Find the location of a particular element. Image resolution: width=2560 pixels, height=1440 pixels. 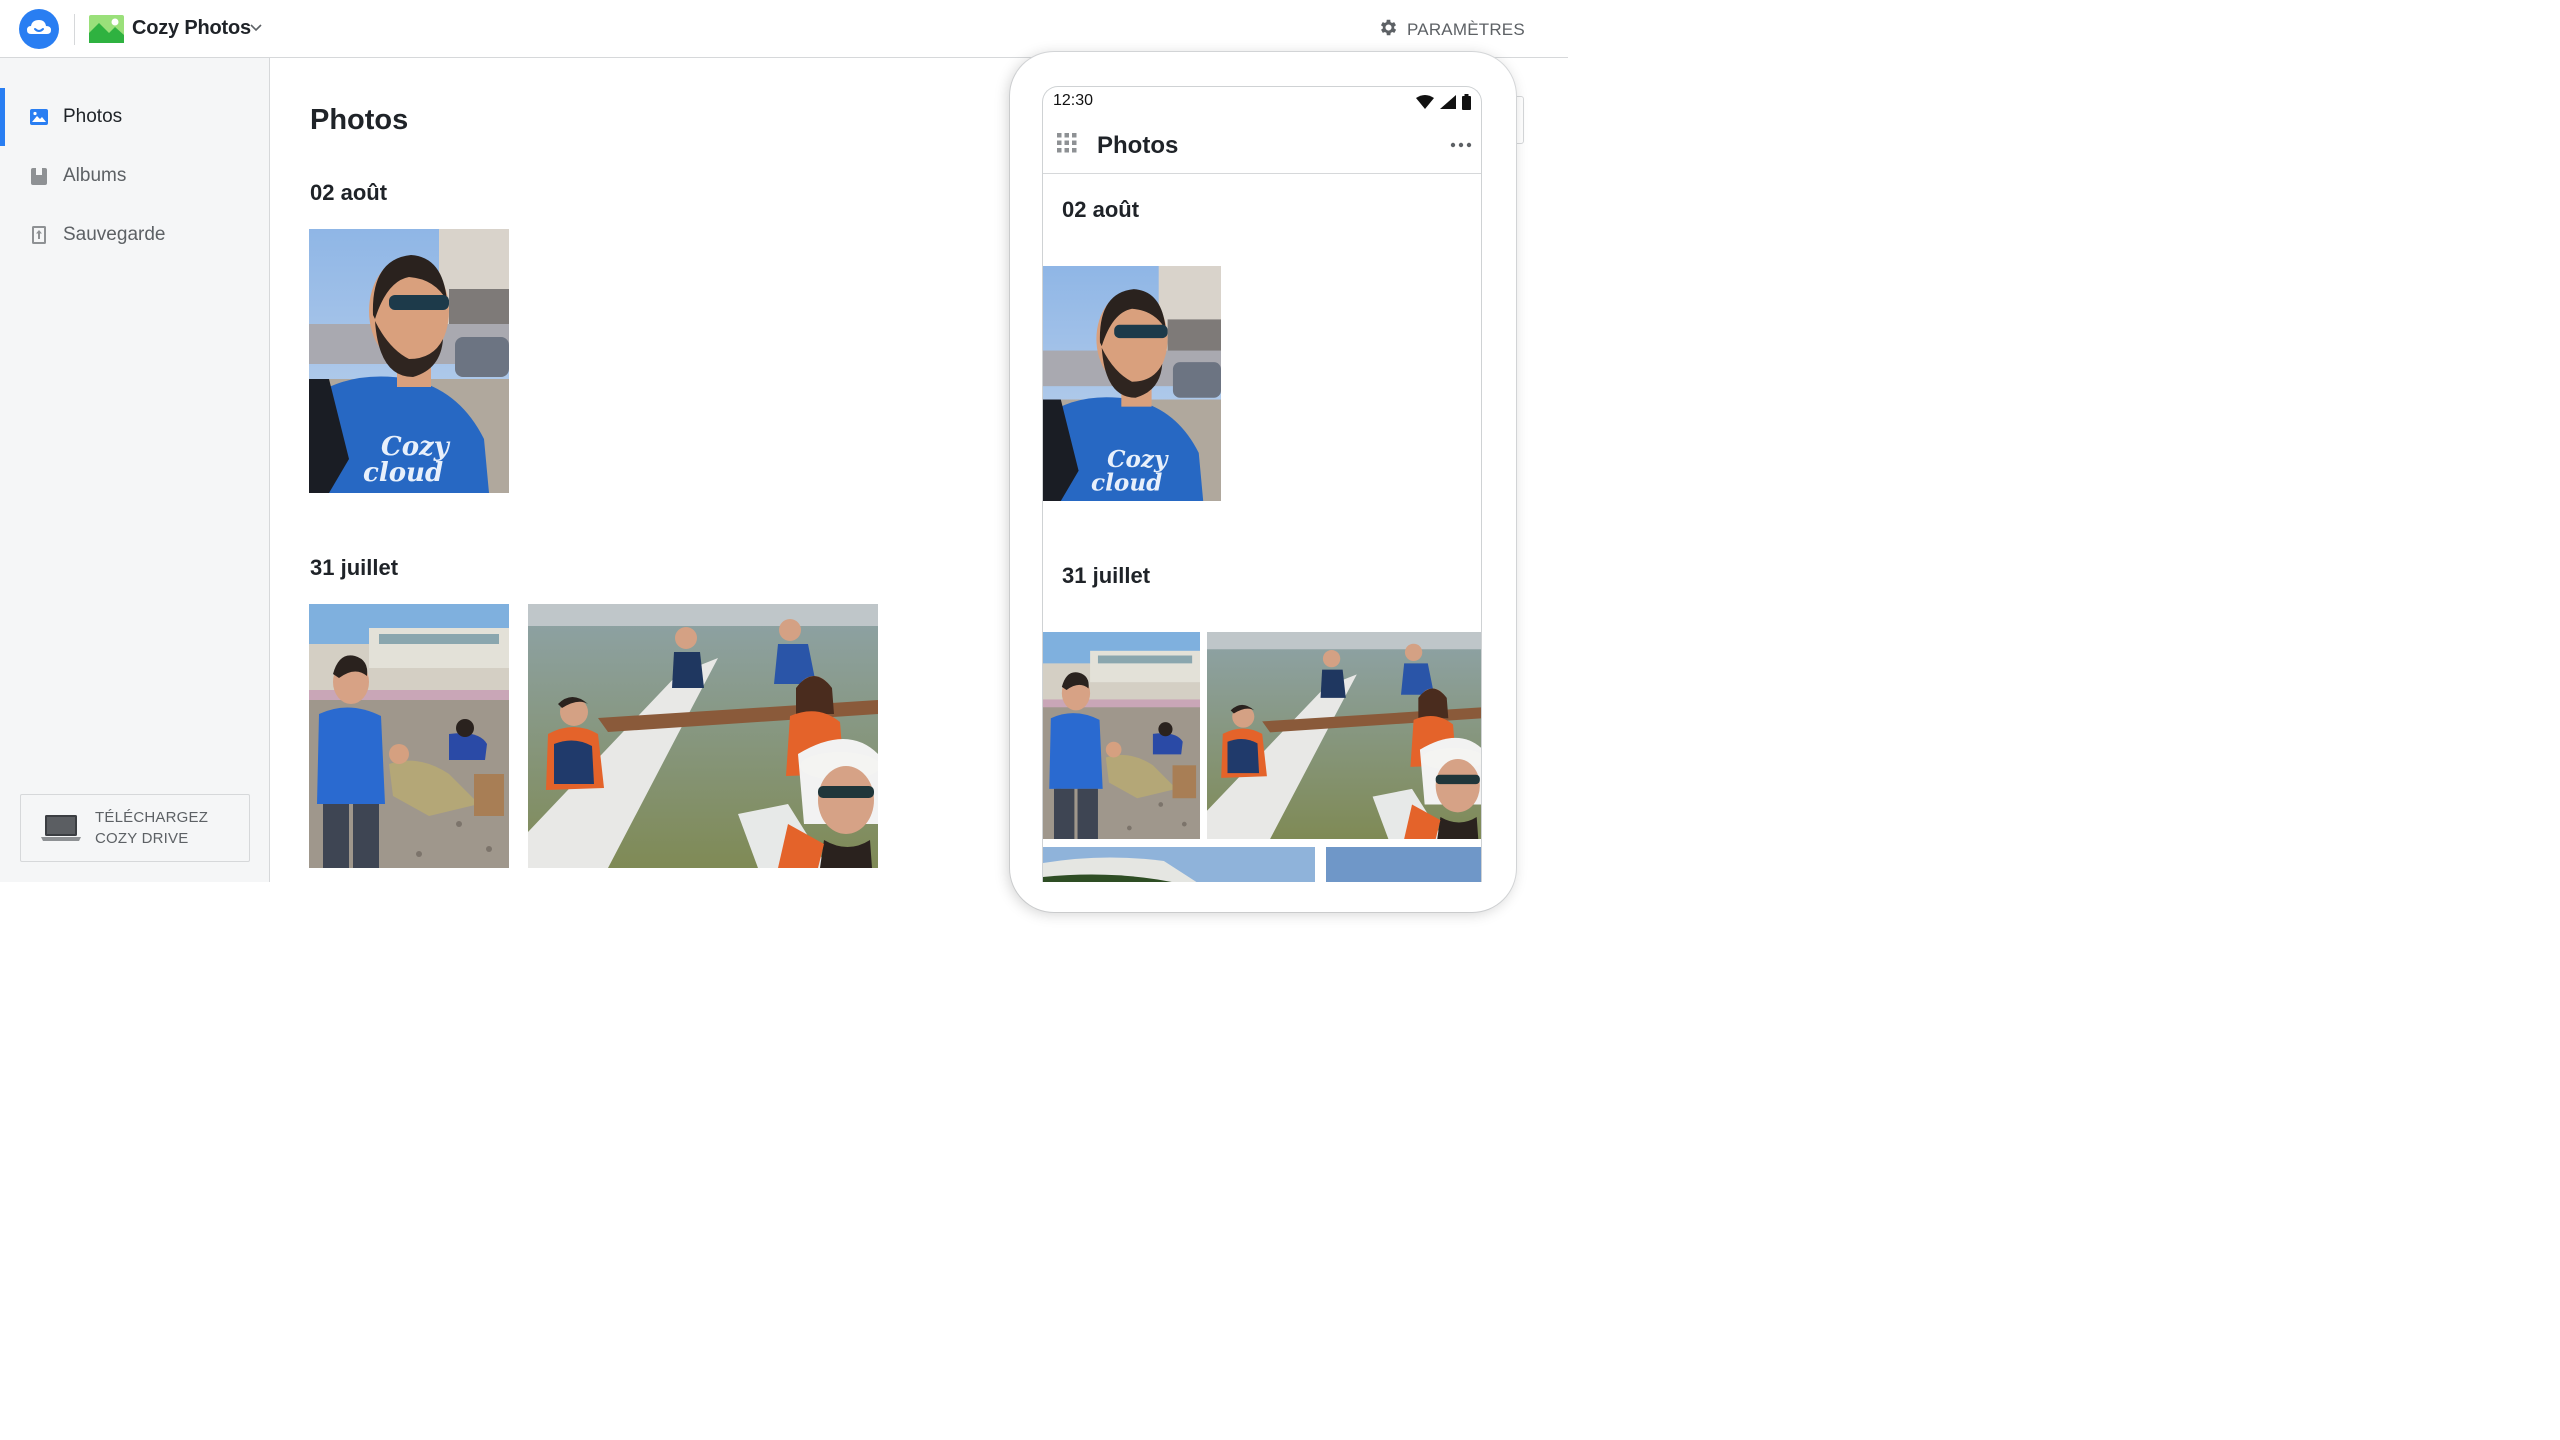

app-name: Cozy Photos is located at coordinates (191, 28).